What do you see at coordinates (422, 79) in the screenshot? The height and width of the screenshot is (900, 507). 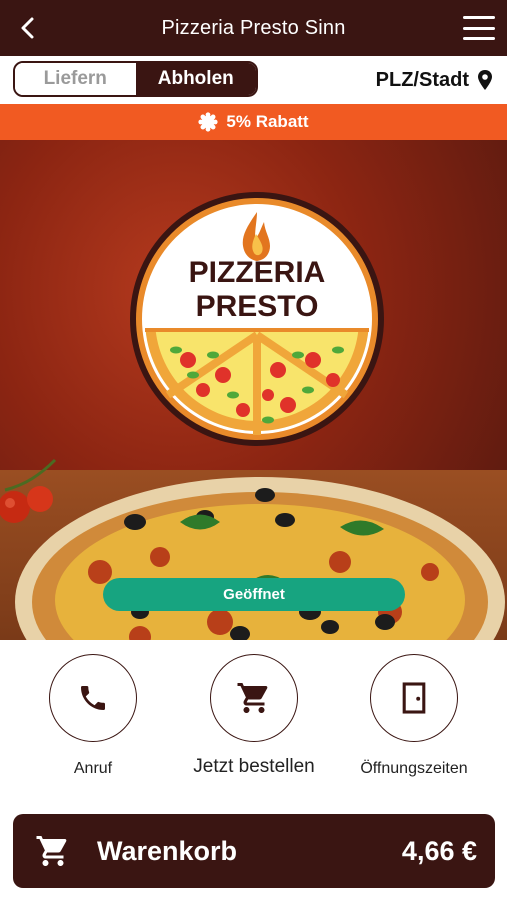 I see `location-label: PLZ/Stadt` at bounding box center [422, 79].